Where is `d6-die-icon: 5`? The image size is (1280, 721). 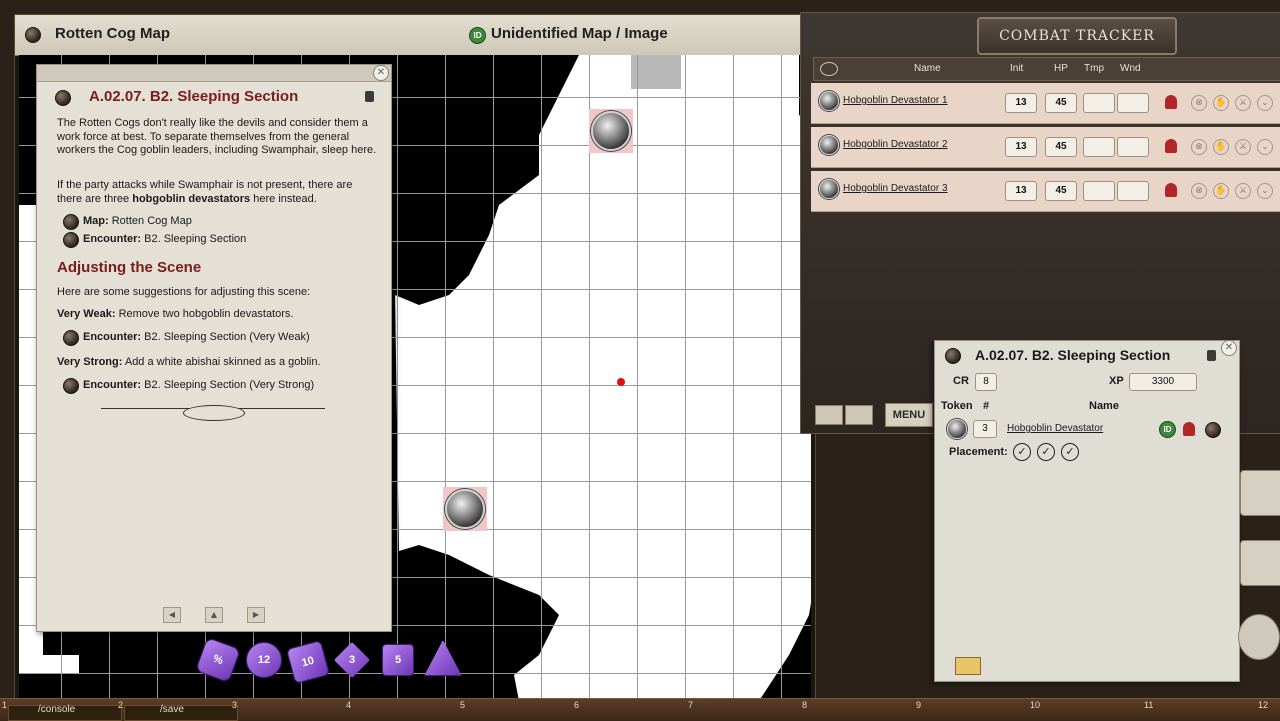
d6-die-icon: 5 is located at coordinates (398, 660).